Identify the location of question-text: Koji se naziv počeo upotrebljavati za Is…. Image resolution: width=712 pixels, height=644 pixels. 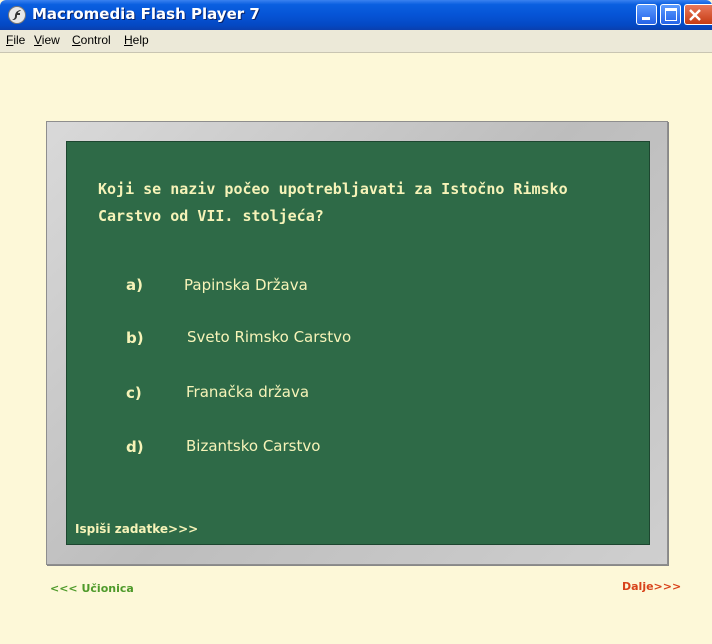
(333, 202).